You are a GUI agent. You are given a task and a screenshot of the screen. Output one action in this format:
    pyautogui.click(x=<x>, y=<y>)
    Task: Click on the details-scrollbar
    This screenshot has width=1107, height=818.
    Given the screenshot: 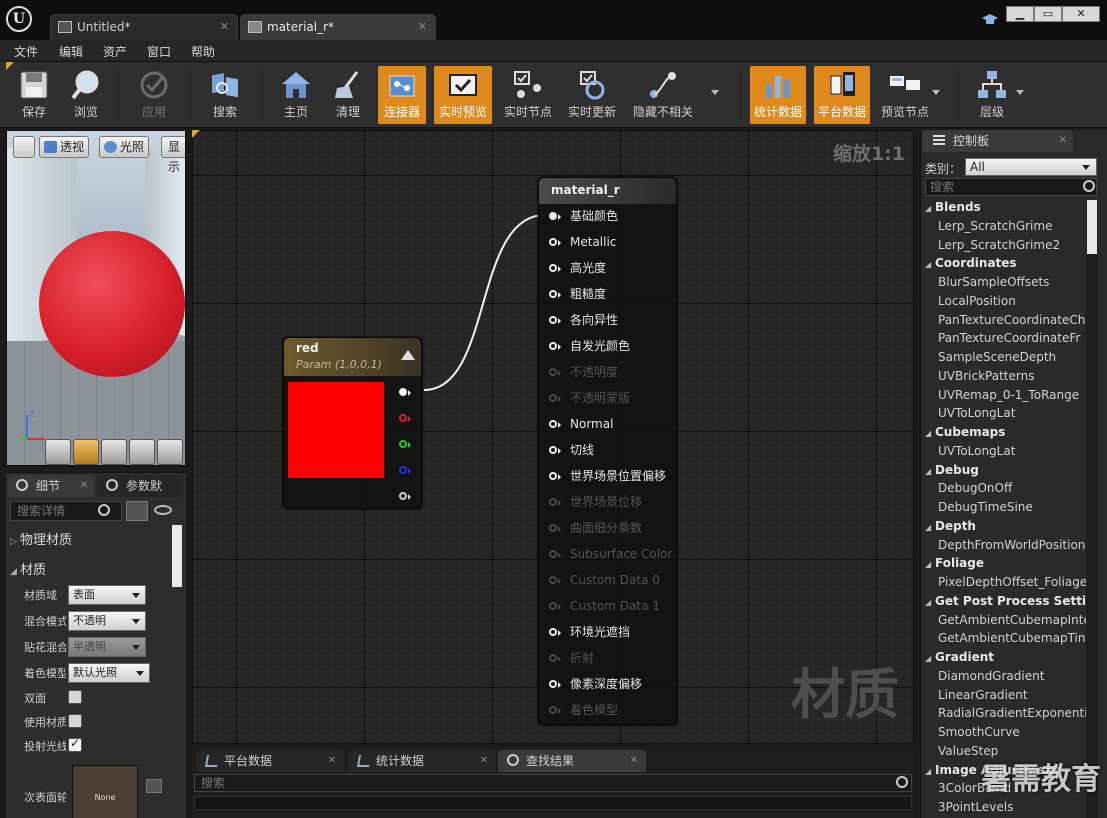 What is the action you would take?
    pyautogui.click(x=177, y=556)
    